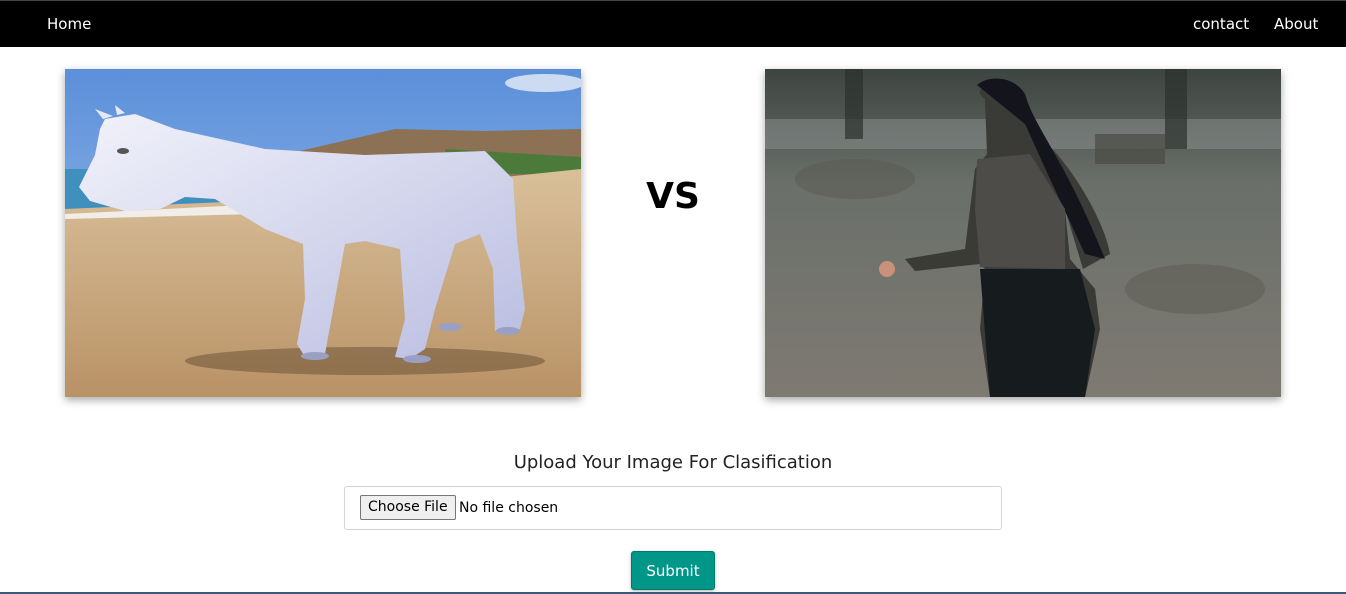 This screenshot has width=1346, height=594. What do you see at coordinates (509, 508) in the screenshot?
I see `file-status-text: No file chosen` at bounding box center [509, 508].